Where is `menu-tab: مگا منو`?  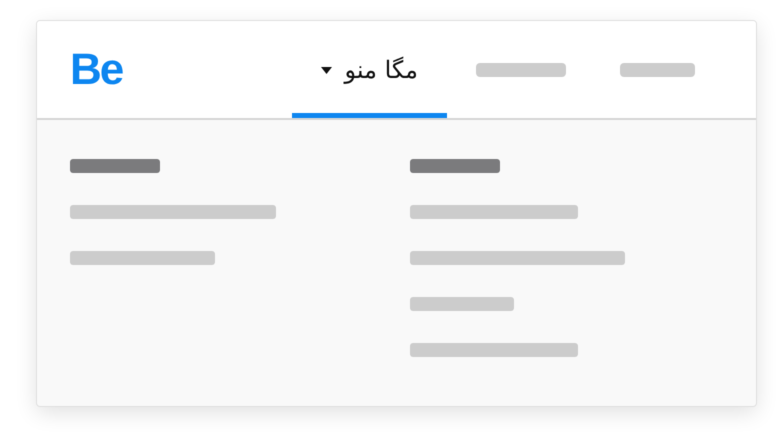 menu-tab: مگا منو is located at coordinates (370, 69).